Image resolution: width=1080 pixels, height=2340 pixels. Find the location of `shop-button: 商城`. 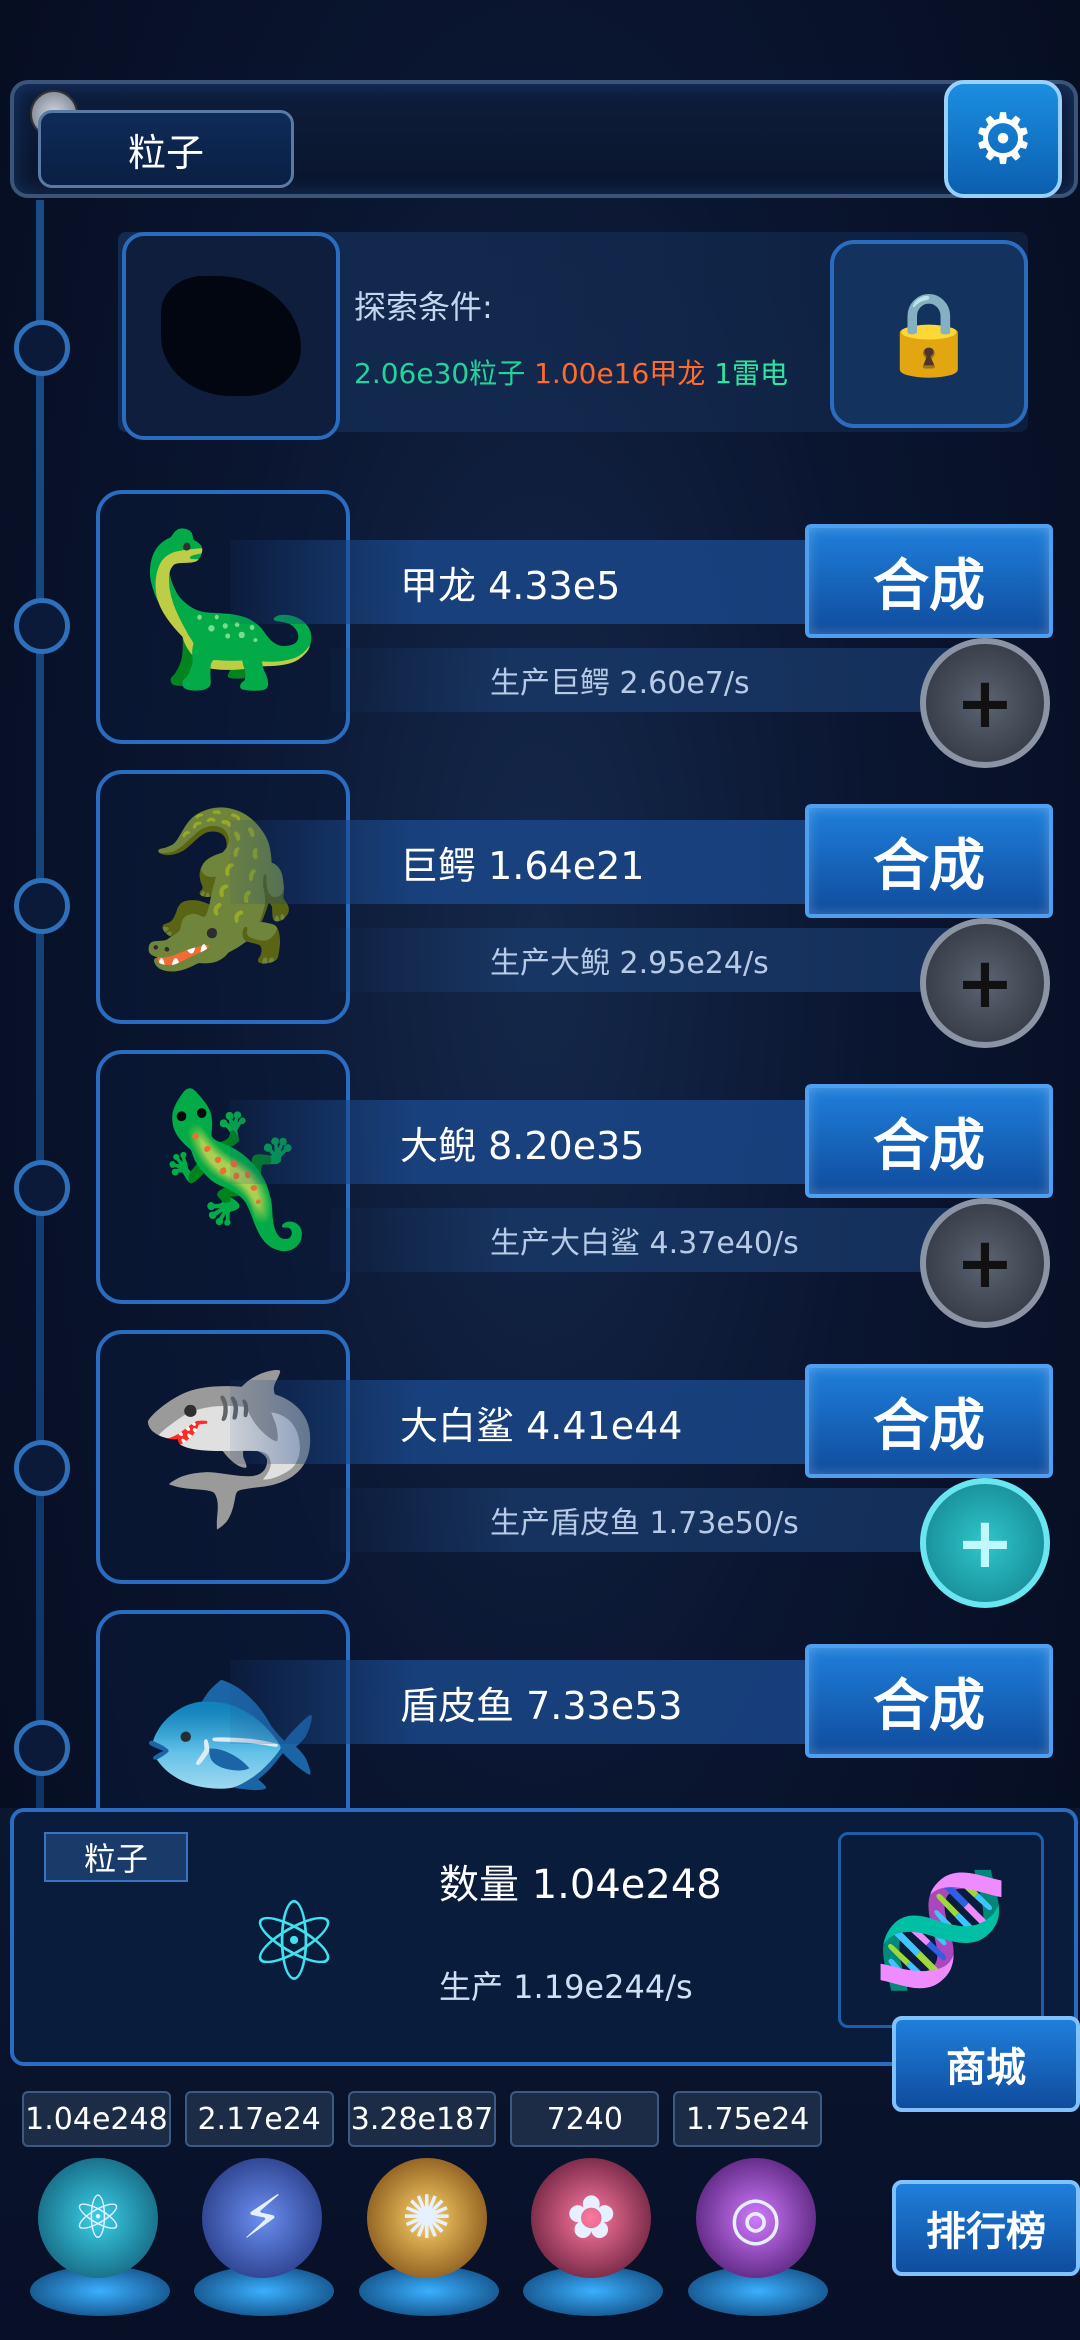

shop-button: 商城 is located at coordinates (986, 2064).